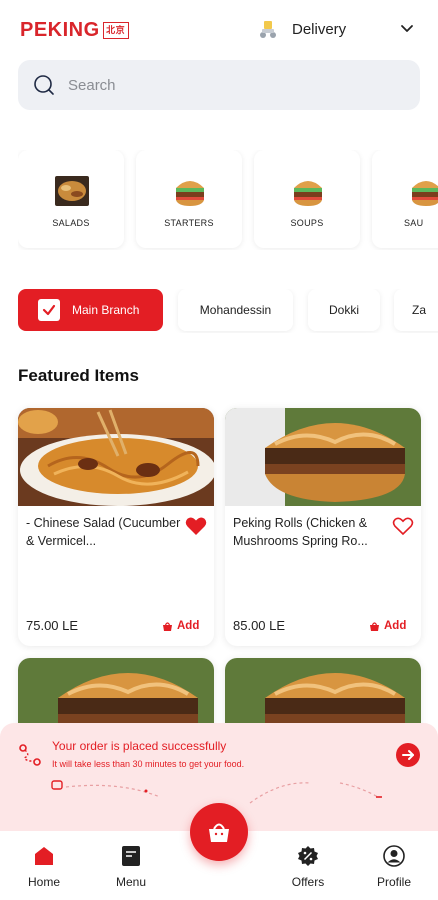 The image size is (438, 900). I want to click on nav-label: Offers, so click(308, 882).